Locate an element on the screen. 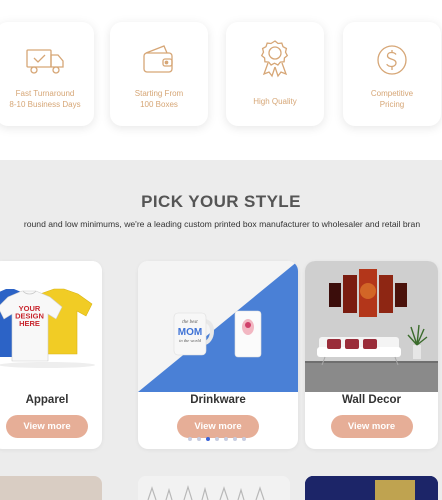  feature-line1: Competitive is located at coordinates (392, 93).